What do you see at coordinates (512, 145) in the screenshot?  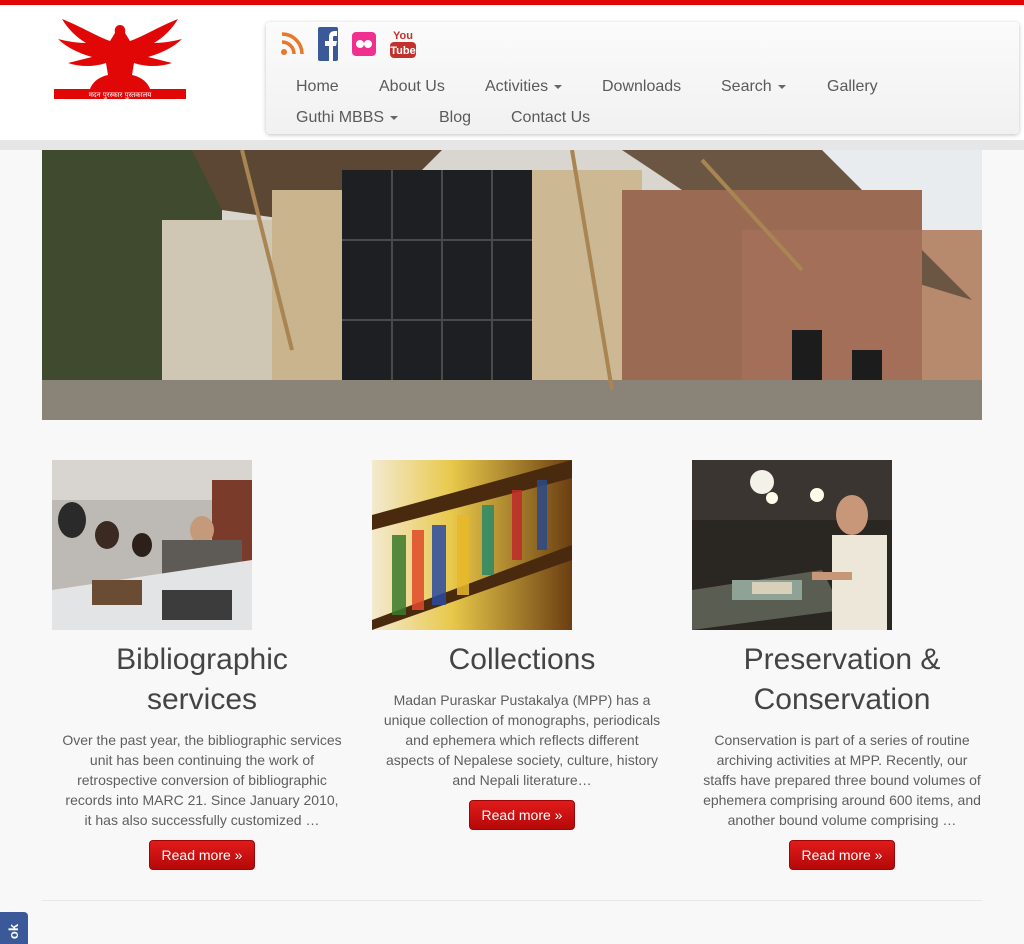 I see `header-divider` at bounding box center [512, 145].